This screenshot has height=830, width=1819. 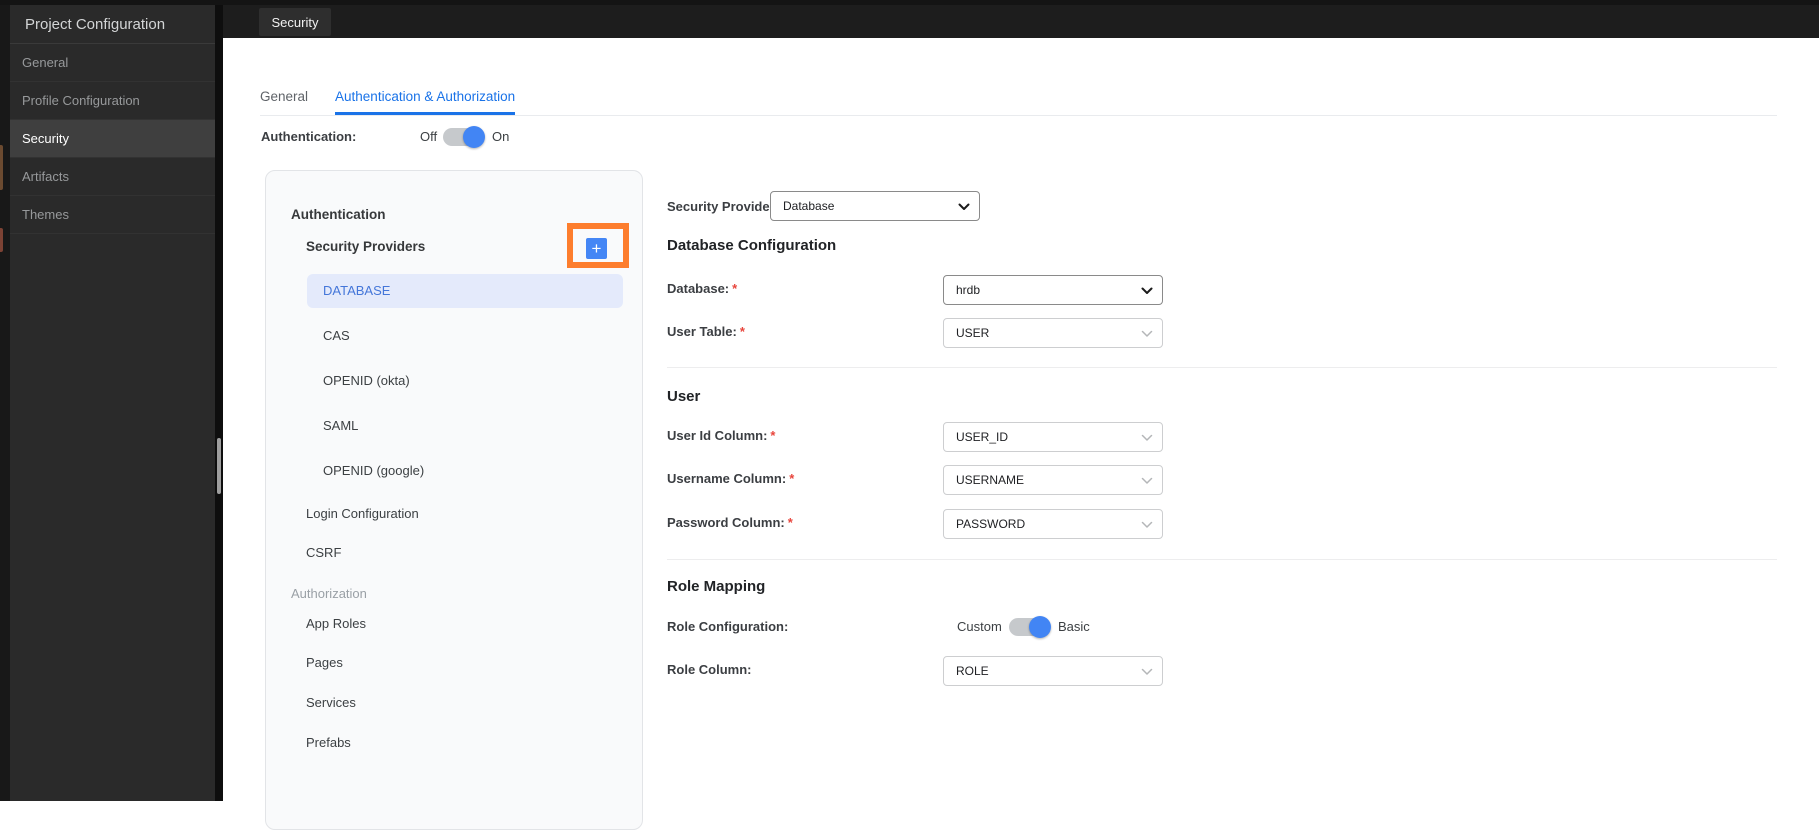 I want to click on window-top-edge, so click(x=909, y=2).